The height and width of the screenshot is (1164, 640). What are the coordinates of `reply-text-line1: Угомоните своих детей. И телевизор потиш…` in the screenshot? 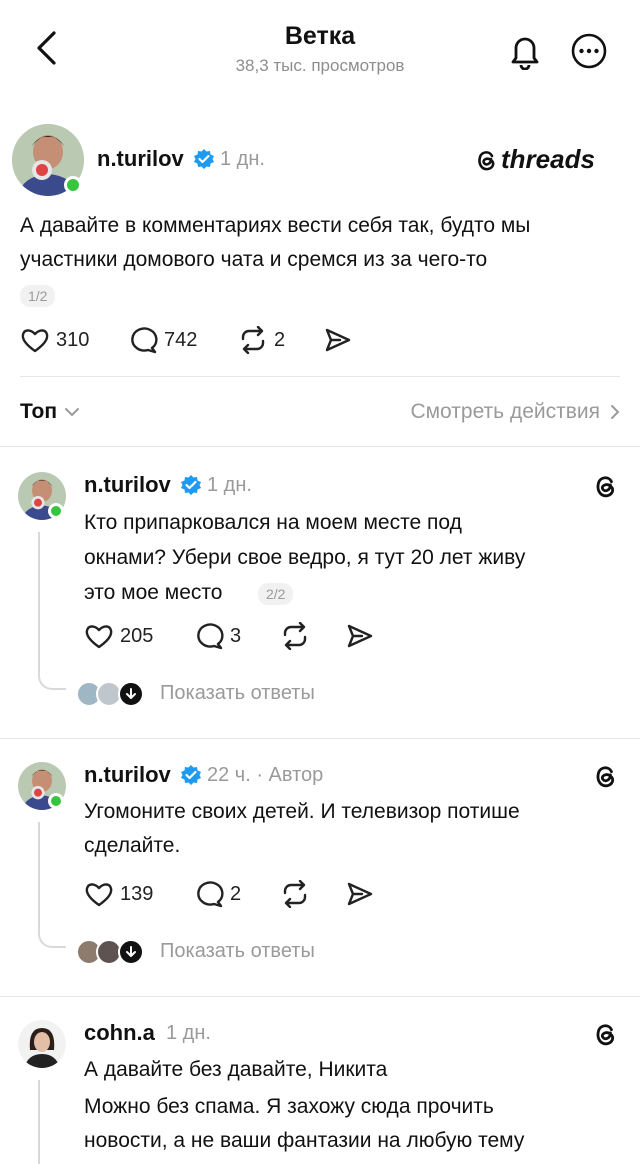 It's located at (302, 811).